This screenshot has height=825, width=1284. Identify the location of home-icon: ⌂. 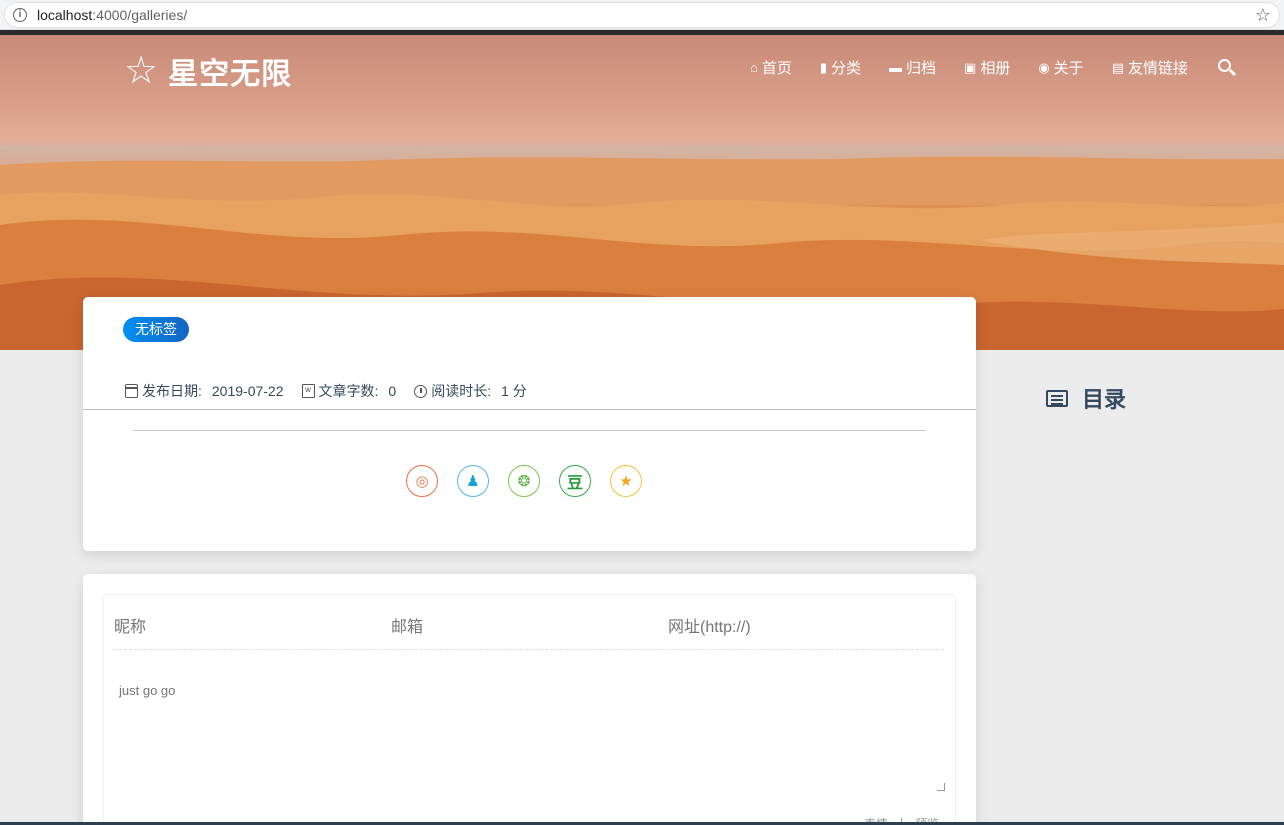
(753, 67).